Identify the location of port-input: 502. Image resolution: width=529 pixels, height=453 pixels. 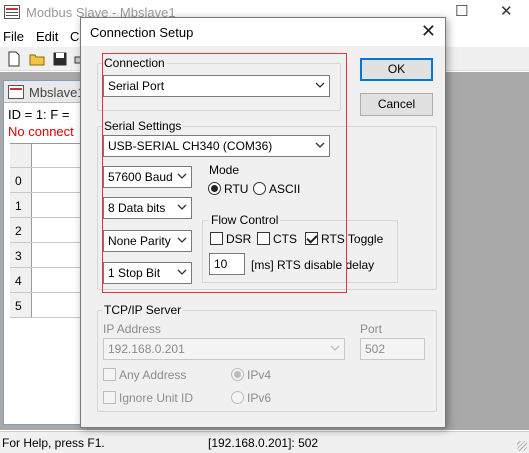
(392, 349).